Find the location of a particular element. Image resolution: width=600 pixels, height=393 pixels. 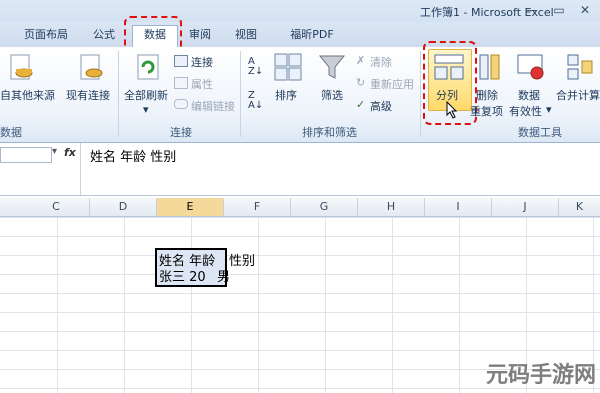

remove-duplicates-label-2: 重复项 is located at coordinates (486, 111).